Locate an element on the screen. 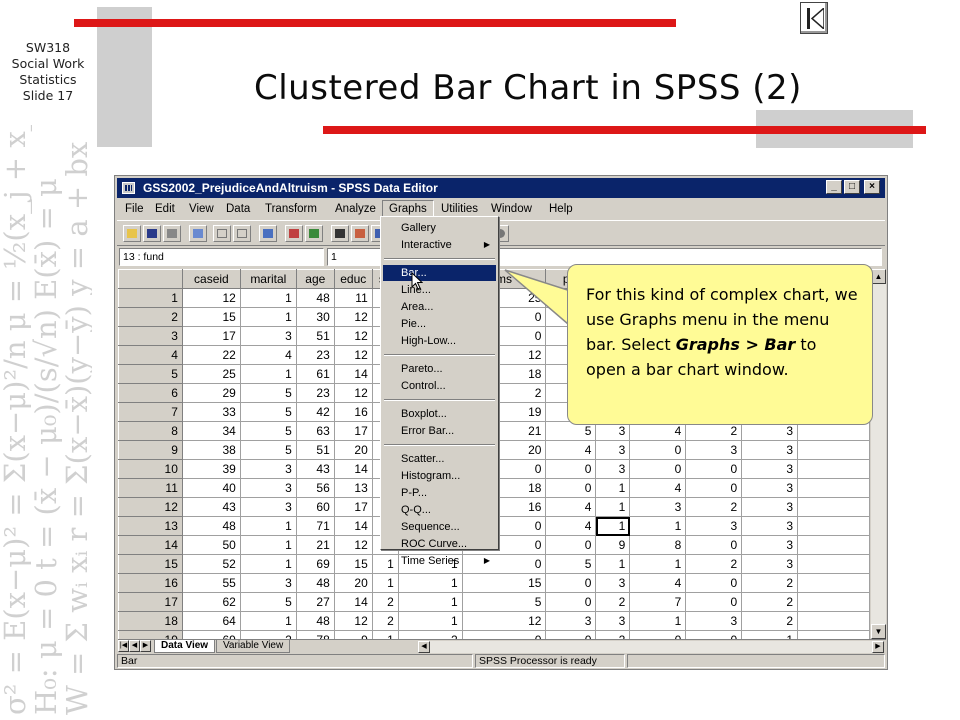 This screenshot has width=960, height=720. find-button is located at coordinates (340, 233).